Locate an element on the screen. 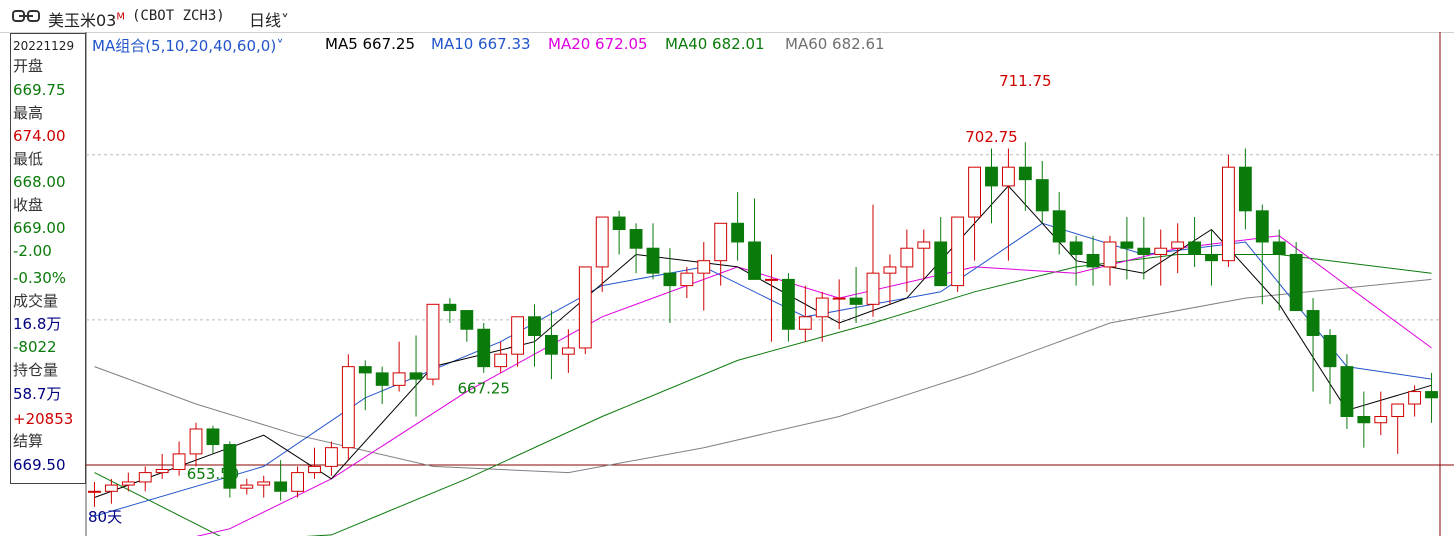  ma-combo-selector: MA组合(5,10,20,40,60,0)˅ is located at coordinates (188, 45).